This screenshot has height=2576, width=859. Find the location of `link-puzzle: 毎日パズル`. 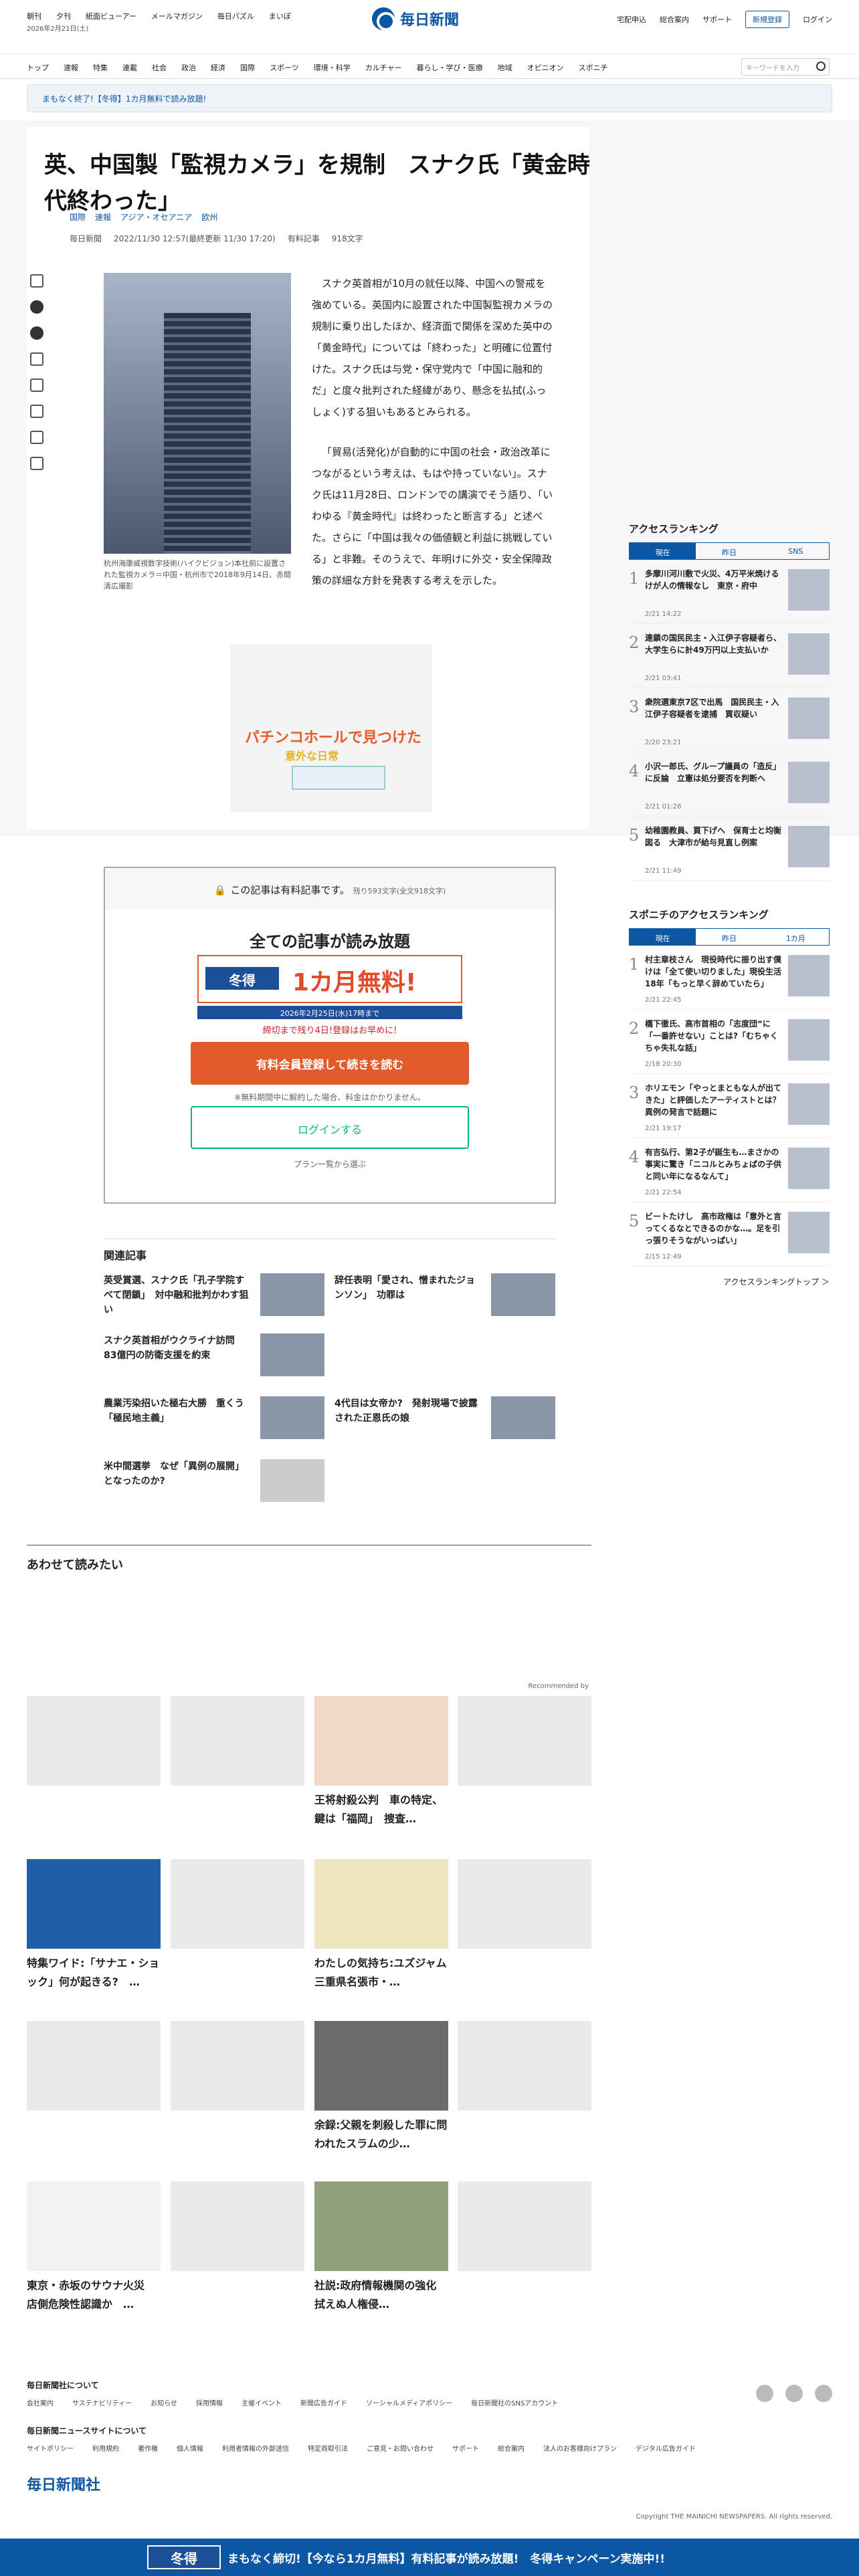

link-puzzle: 毎日パズル is located at coordinates (235, 16).